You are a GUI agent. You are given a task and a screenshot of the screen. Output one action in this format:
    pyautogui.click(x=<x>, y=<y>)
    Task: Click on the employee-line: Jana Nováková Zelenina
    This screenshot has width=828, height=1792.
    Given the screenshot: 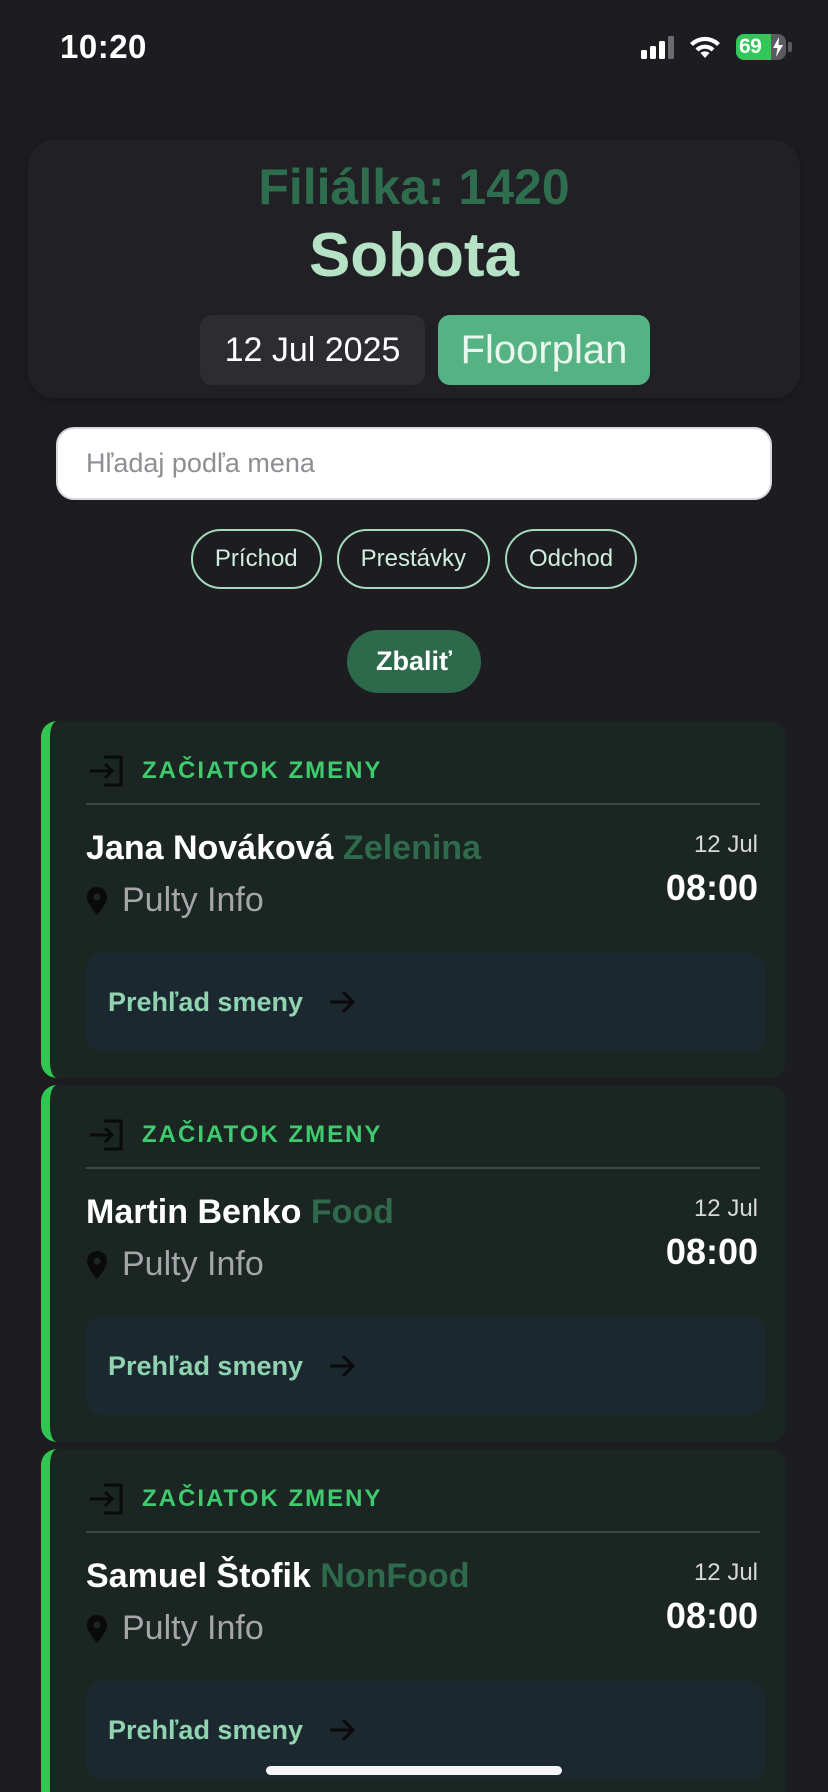 What is the action you would take?
    pyautogui.click(x=283, y=848)
    